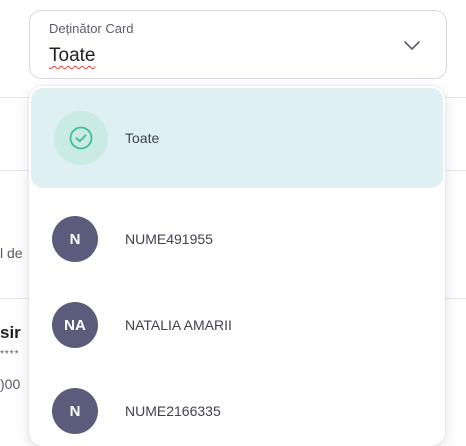 Image resolution: width=466 pixels, height=446 pixels. Describe the element at coordinates (169, 239) in the screenshot. I see `option-label: NUME491955` at that location.